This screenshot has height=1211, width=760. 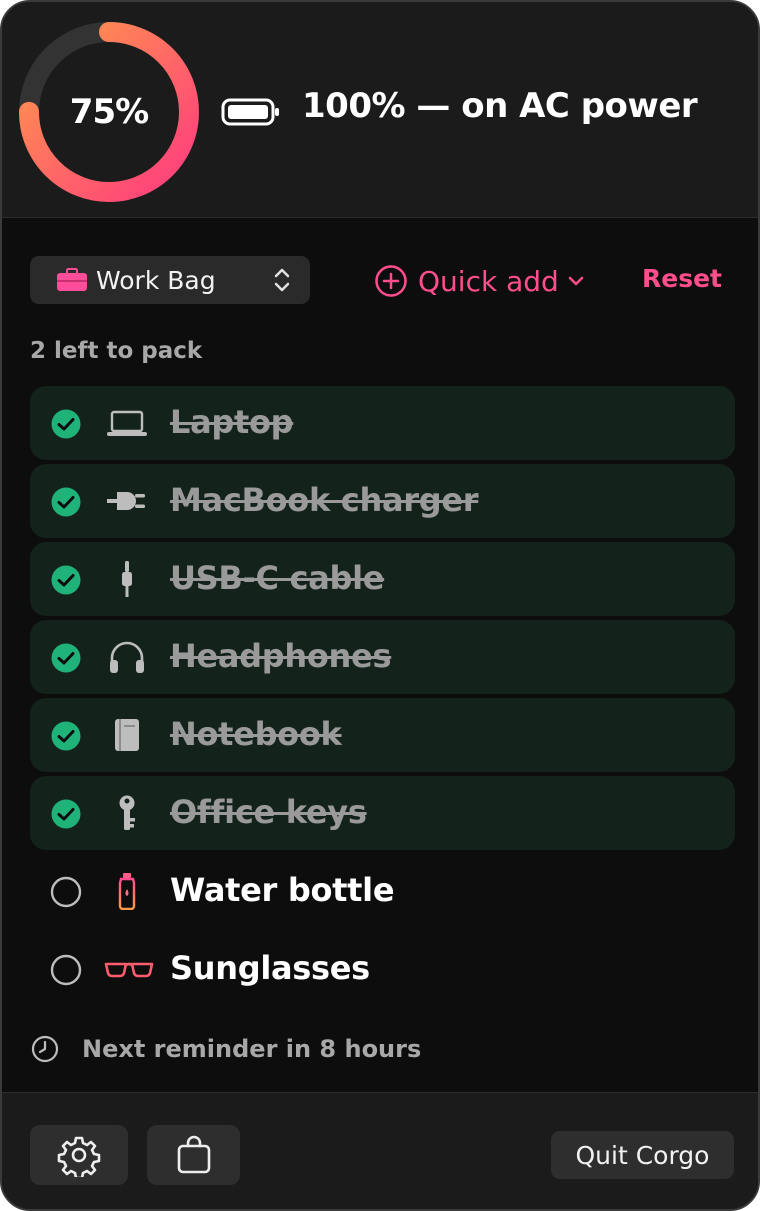 What do you see at coordinates (156, 280) in the screenshot?
I see `bag-selector-value: Work Bag` at bounding box center [156, 280].